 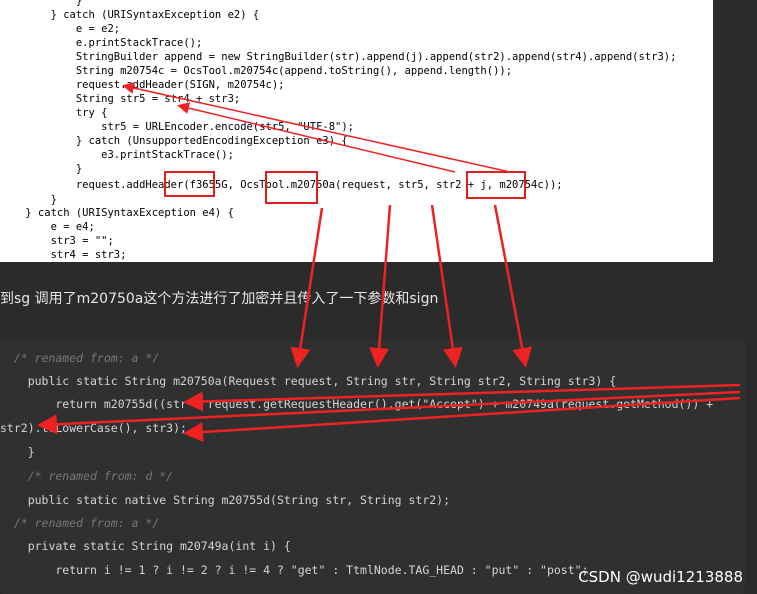 I want to click on csdn-watermark: CSDN @wudi1213888, so click(x=660, y=577).